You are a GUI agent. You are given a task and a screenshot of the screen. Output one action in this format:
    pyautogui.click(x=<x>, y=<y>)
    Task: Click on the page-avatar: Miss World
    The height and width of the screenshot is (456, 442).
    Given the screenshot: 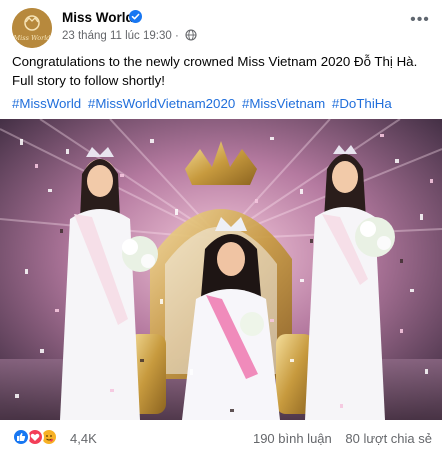 What is the action you would take?
    pyautogui.click(x=32, y=28)
    